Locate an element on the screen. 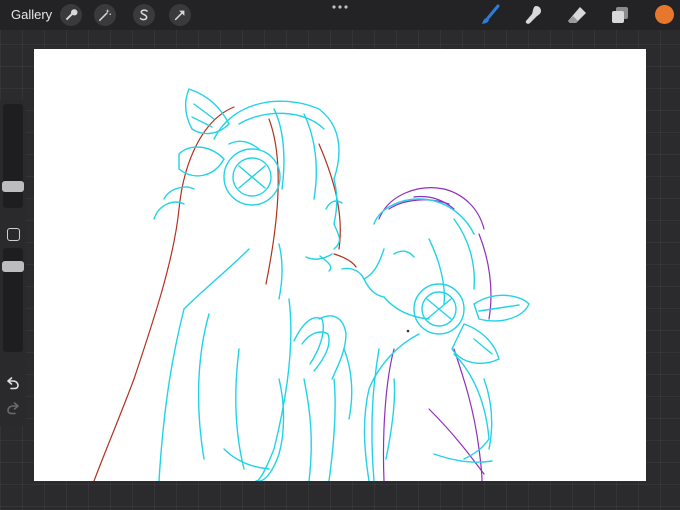  redo-arrow-icon is located at coordinates (13, 408).